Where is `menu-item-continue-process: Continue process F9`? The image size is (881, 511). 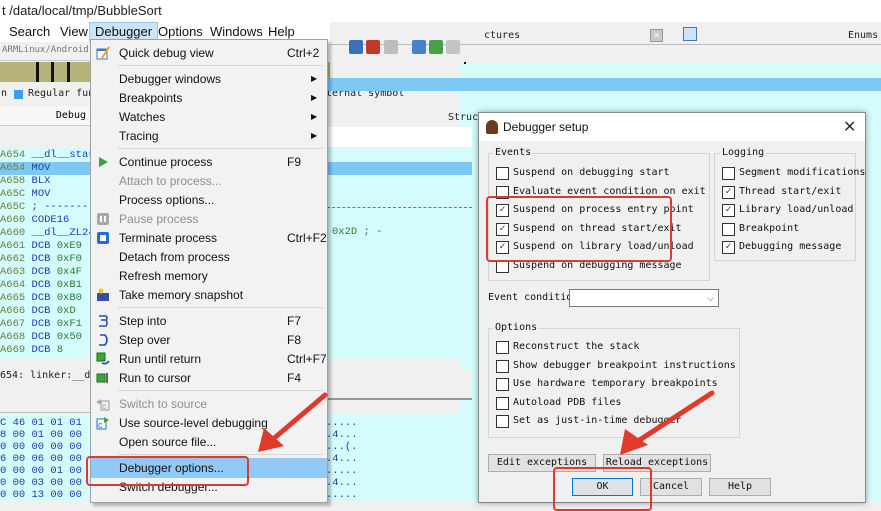
menu-item-continue-process: Continue process F9 is located at coordinates (209, 162).